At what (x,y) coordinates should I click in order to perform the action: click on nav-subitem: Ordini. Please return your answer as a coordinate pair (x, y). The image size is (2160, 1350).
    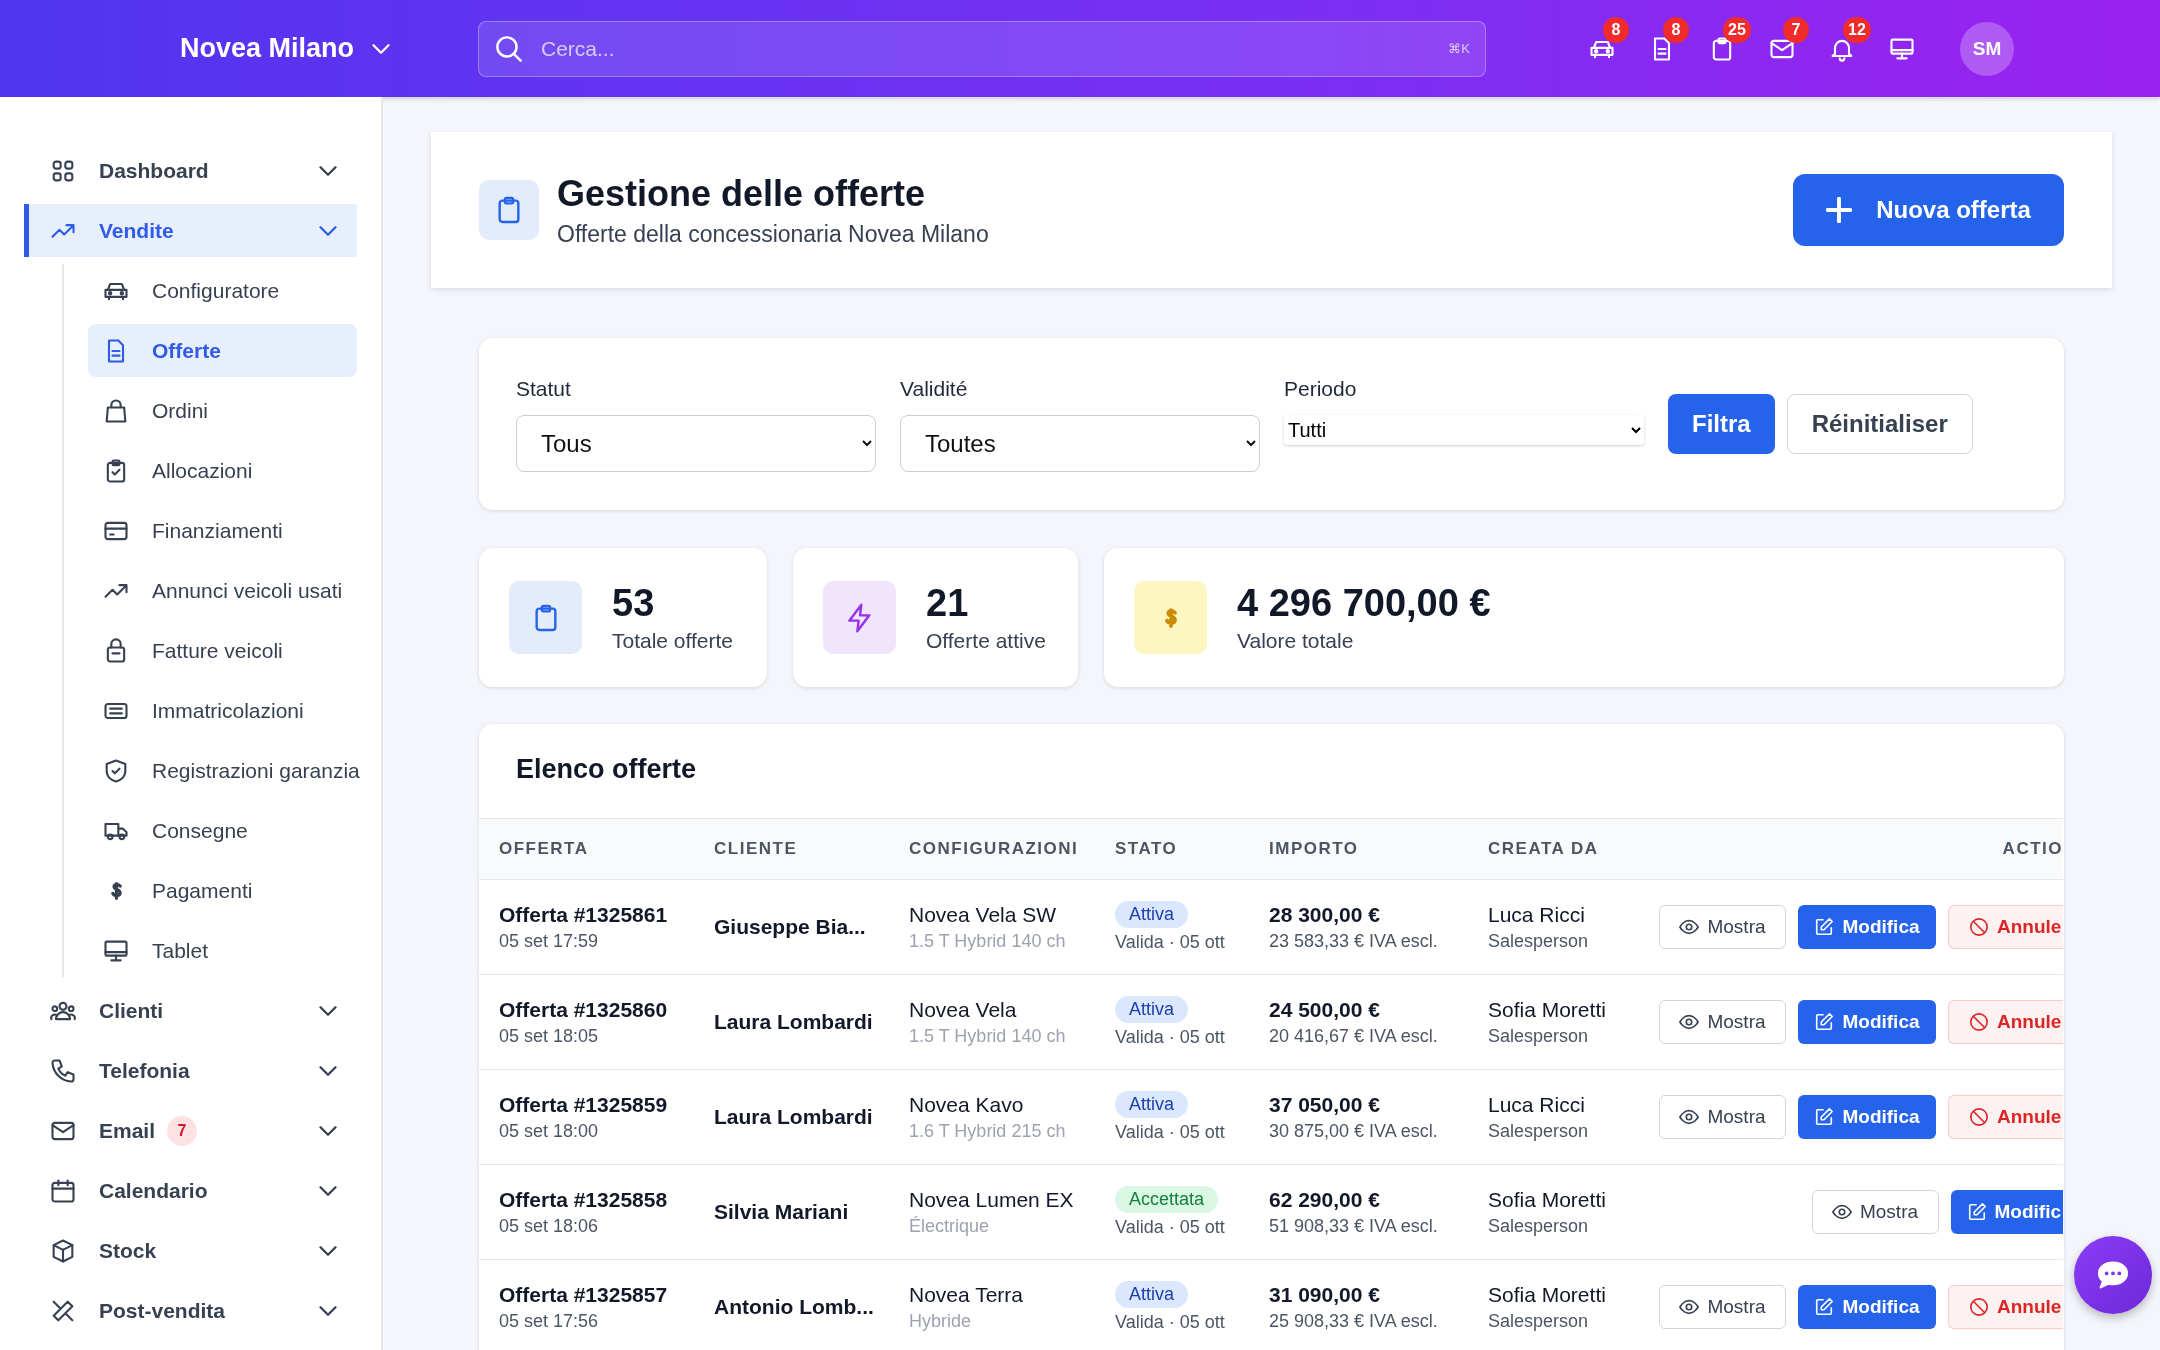
    Looking at the image, I should click on (222, 410).